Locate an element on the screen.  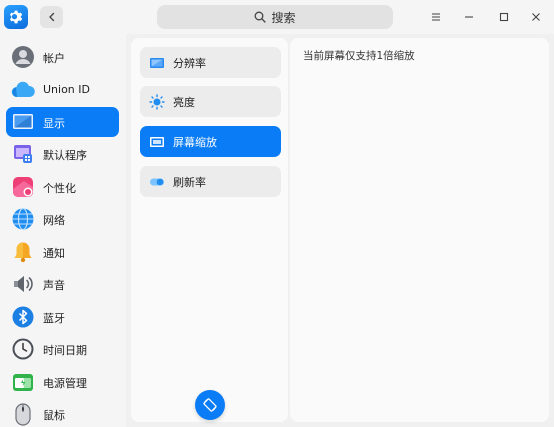
search-placeholder: 搜索 is located at coordinates (283, 17).